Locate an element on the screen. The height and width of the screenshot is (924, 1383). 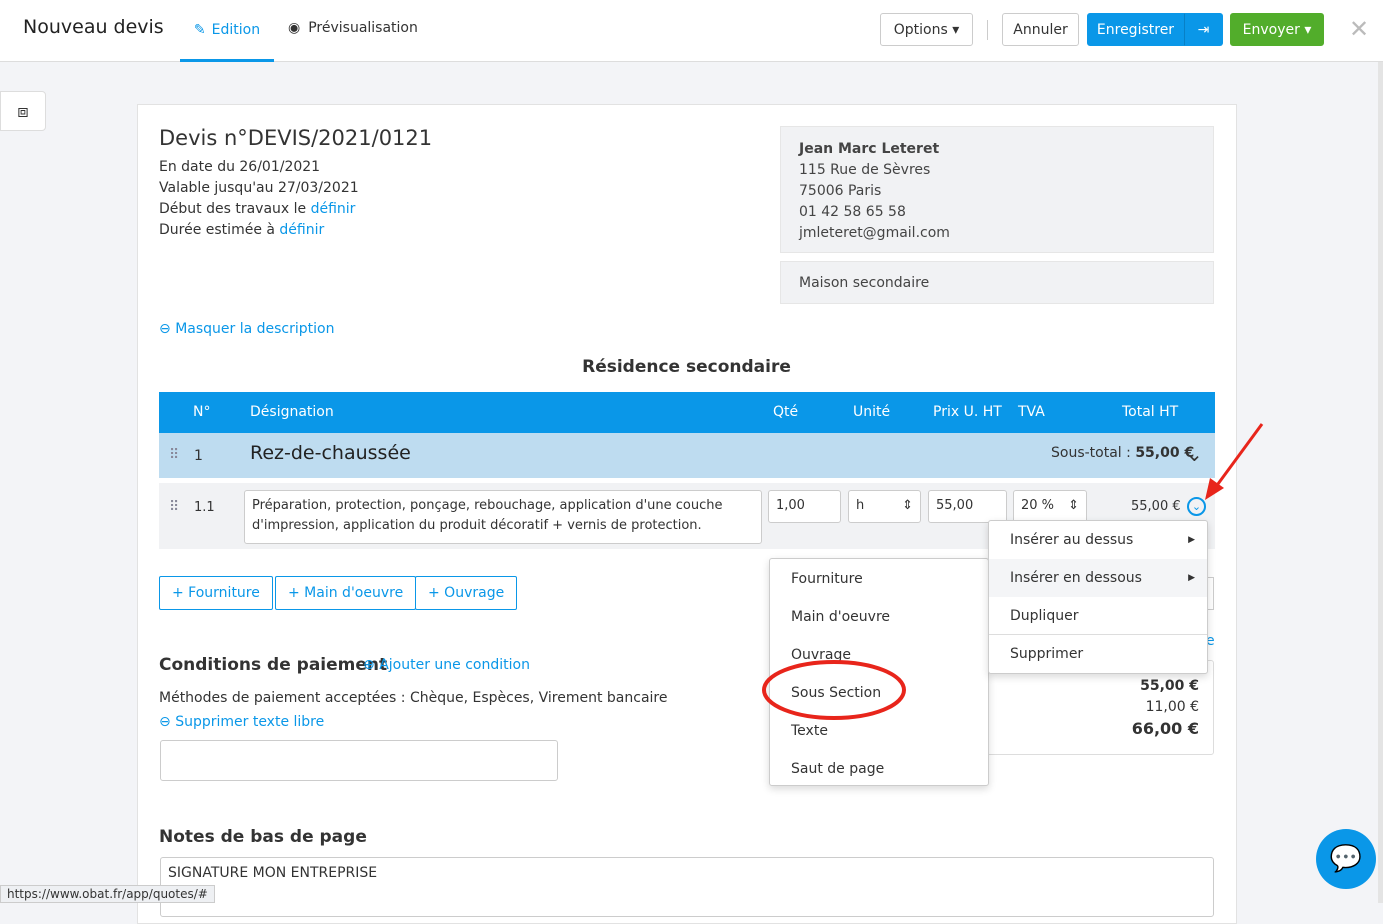
project-title: Résidence secondaire is located at coordinates (686, 367).